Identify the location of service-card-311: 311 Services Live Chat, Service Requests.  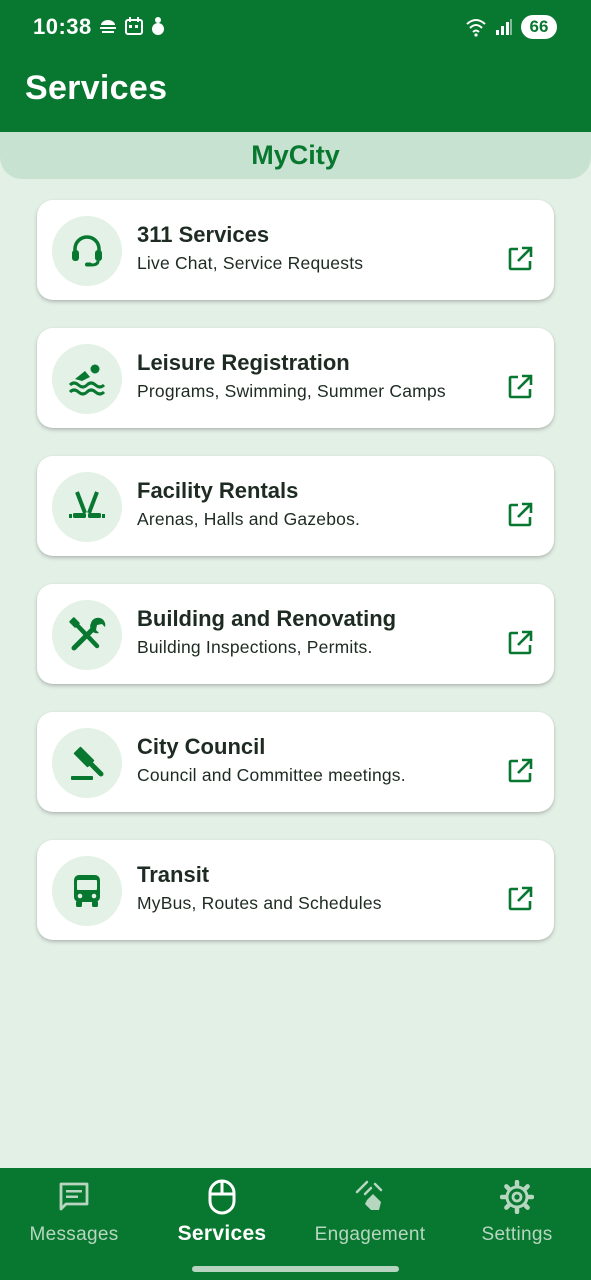
(295, 250).